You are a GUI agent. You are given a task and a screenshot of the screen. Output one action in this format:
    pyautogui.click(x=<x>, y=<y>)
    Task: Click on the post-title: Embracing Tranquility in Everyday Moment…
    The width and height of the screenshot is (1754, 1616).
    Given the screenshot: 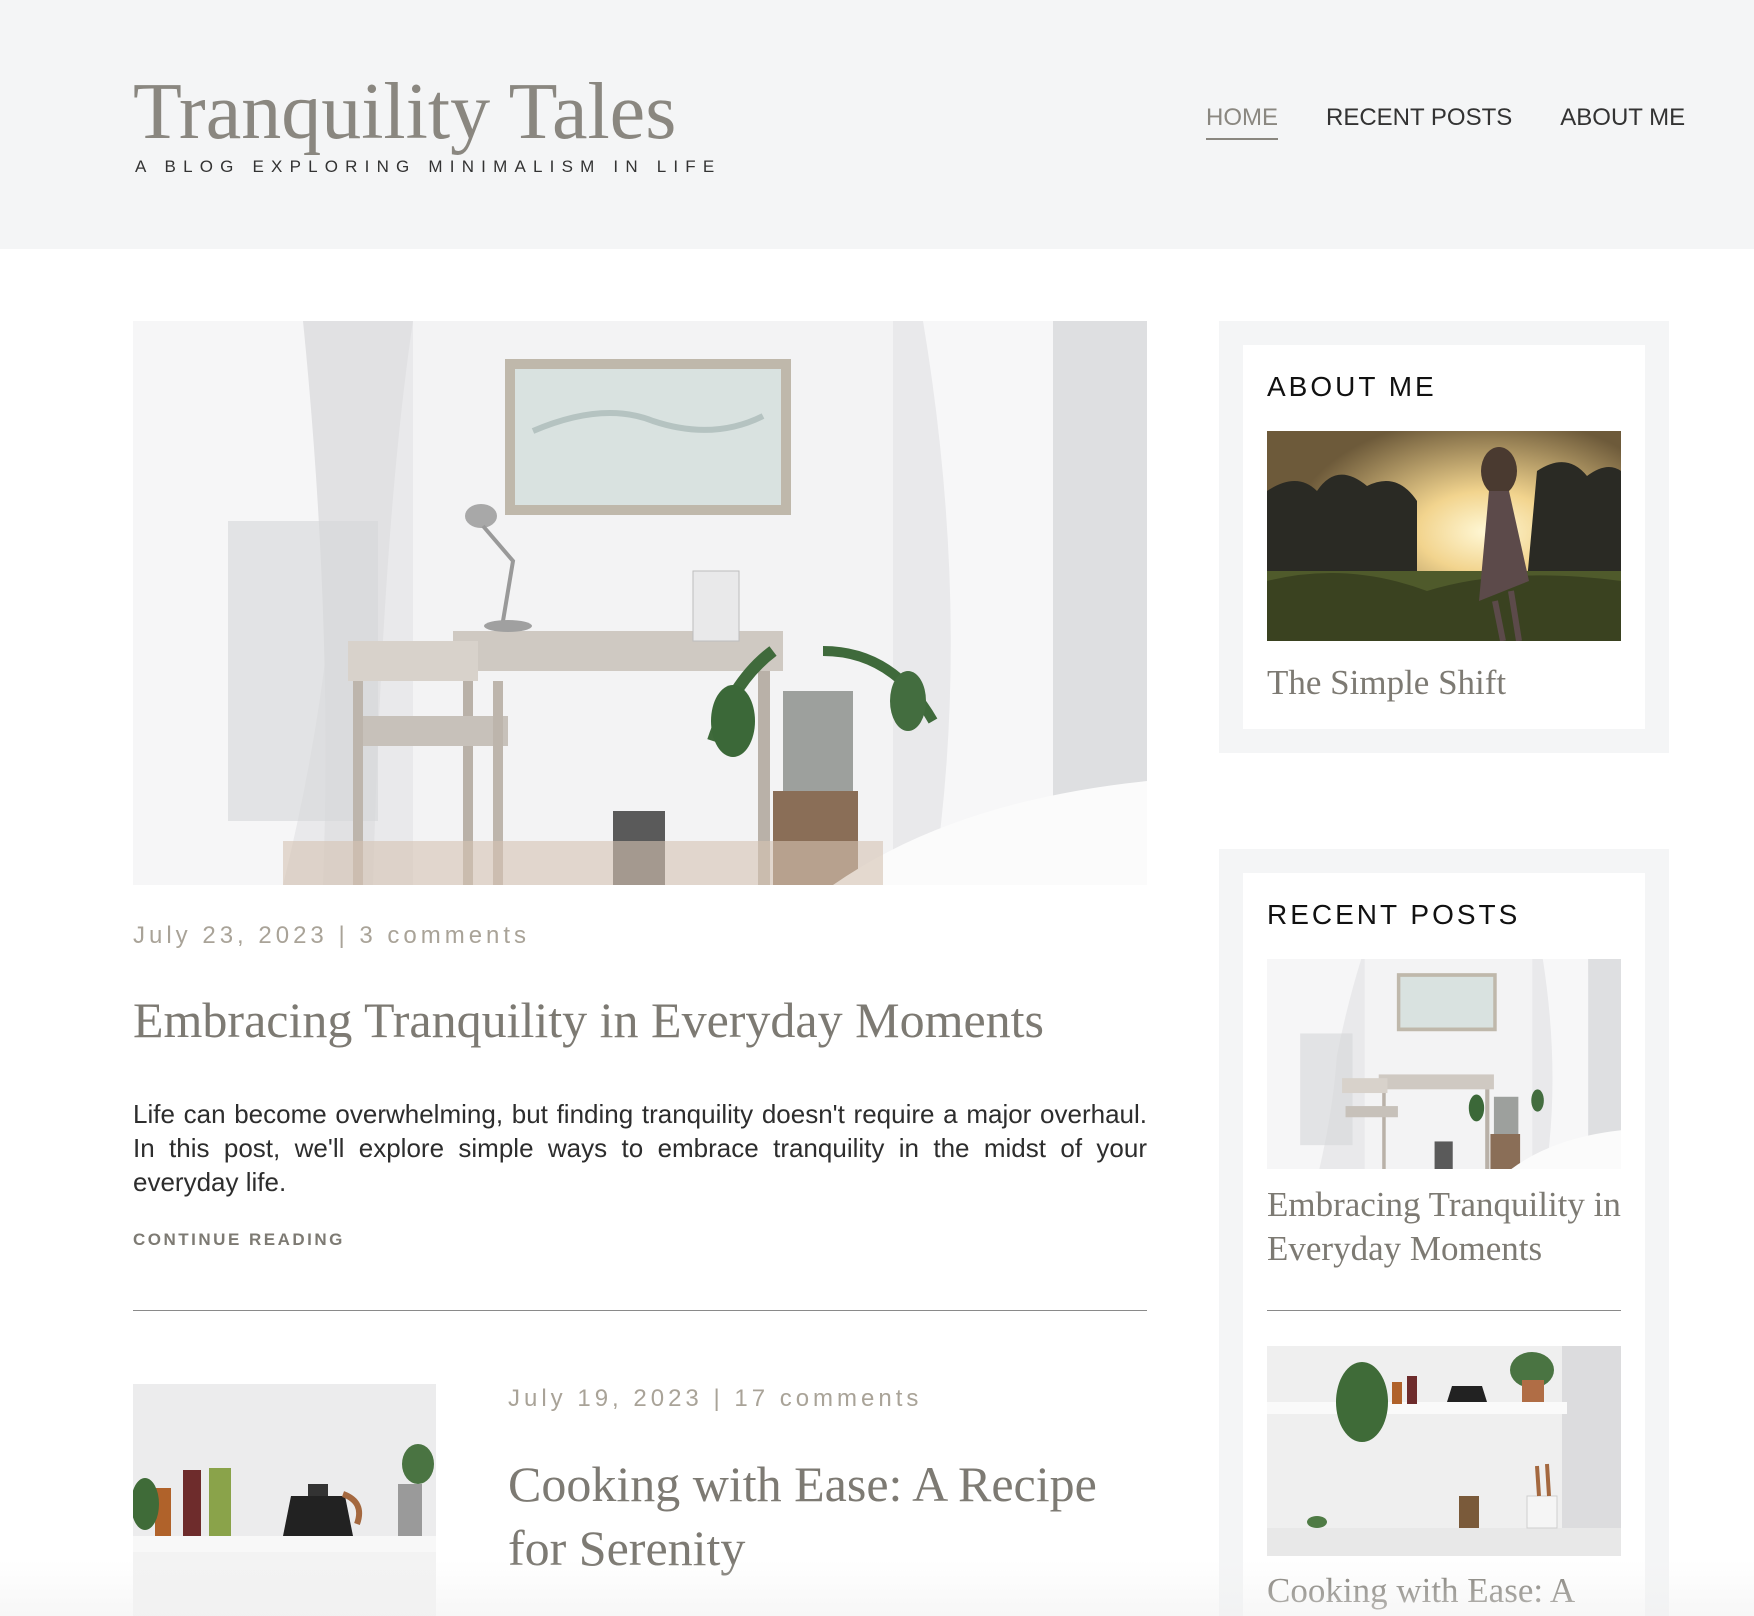 What is the action you would take?
    pyautogui.click(x=588, y=1020)
    